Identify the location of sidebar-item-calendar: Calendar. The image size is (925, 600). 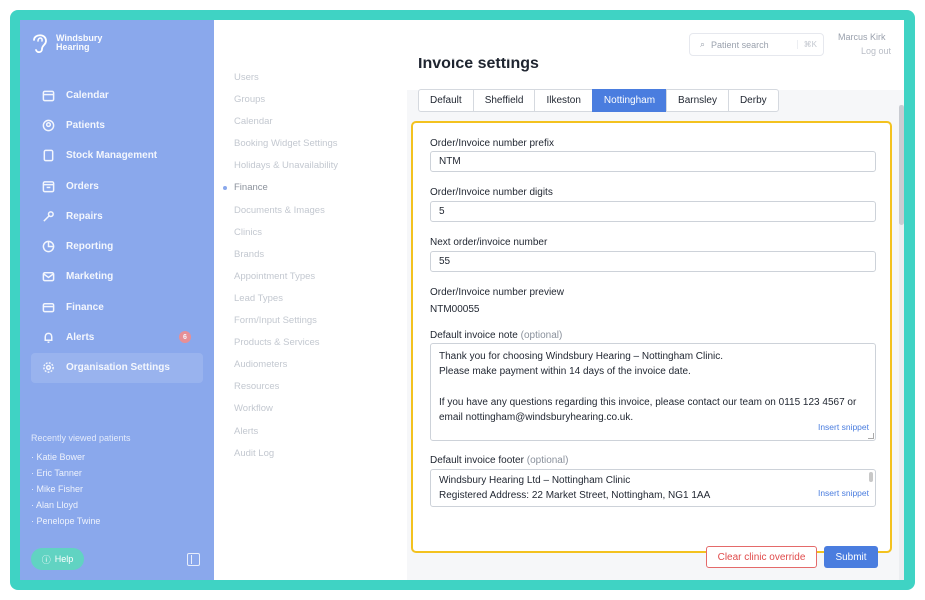
(117, 95).